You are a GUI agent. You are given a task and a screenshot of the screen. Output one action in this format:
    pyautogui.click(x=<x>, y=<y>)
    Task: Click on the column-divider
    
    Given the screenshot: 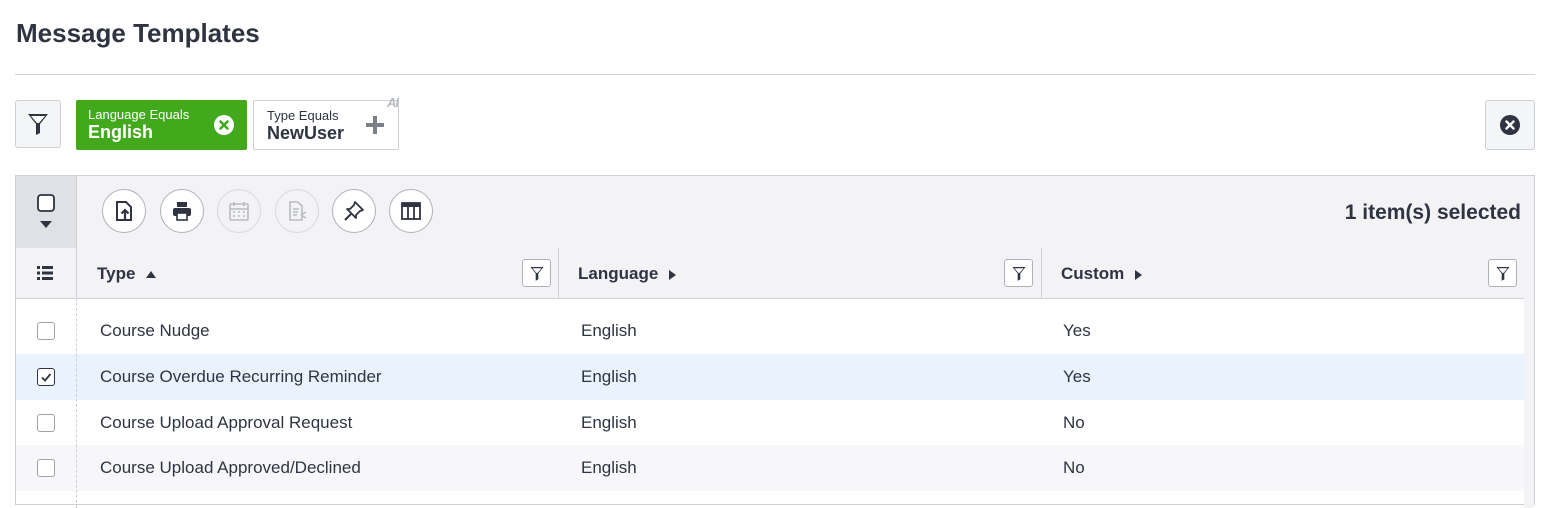 What is the action you would take?
    pyautogui.click(x=76, y=403)
    